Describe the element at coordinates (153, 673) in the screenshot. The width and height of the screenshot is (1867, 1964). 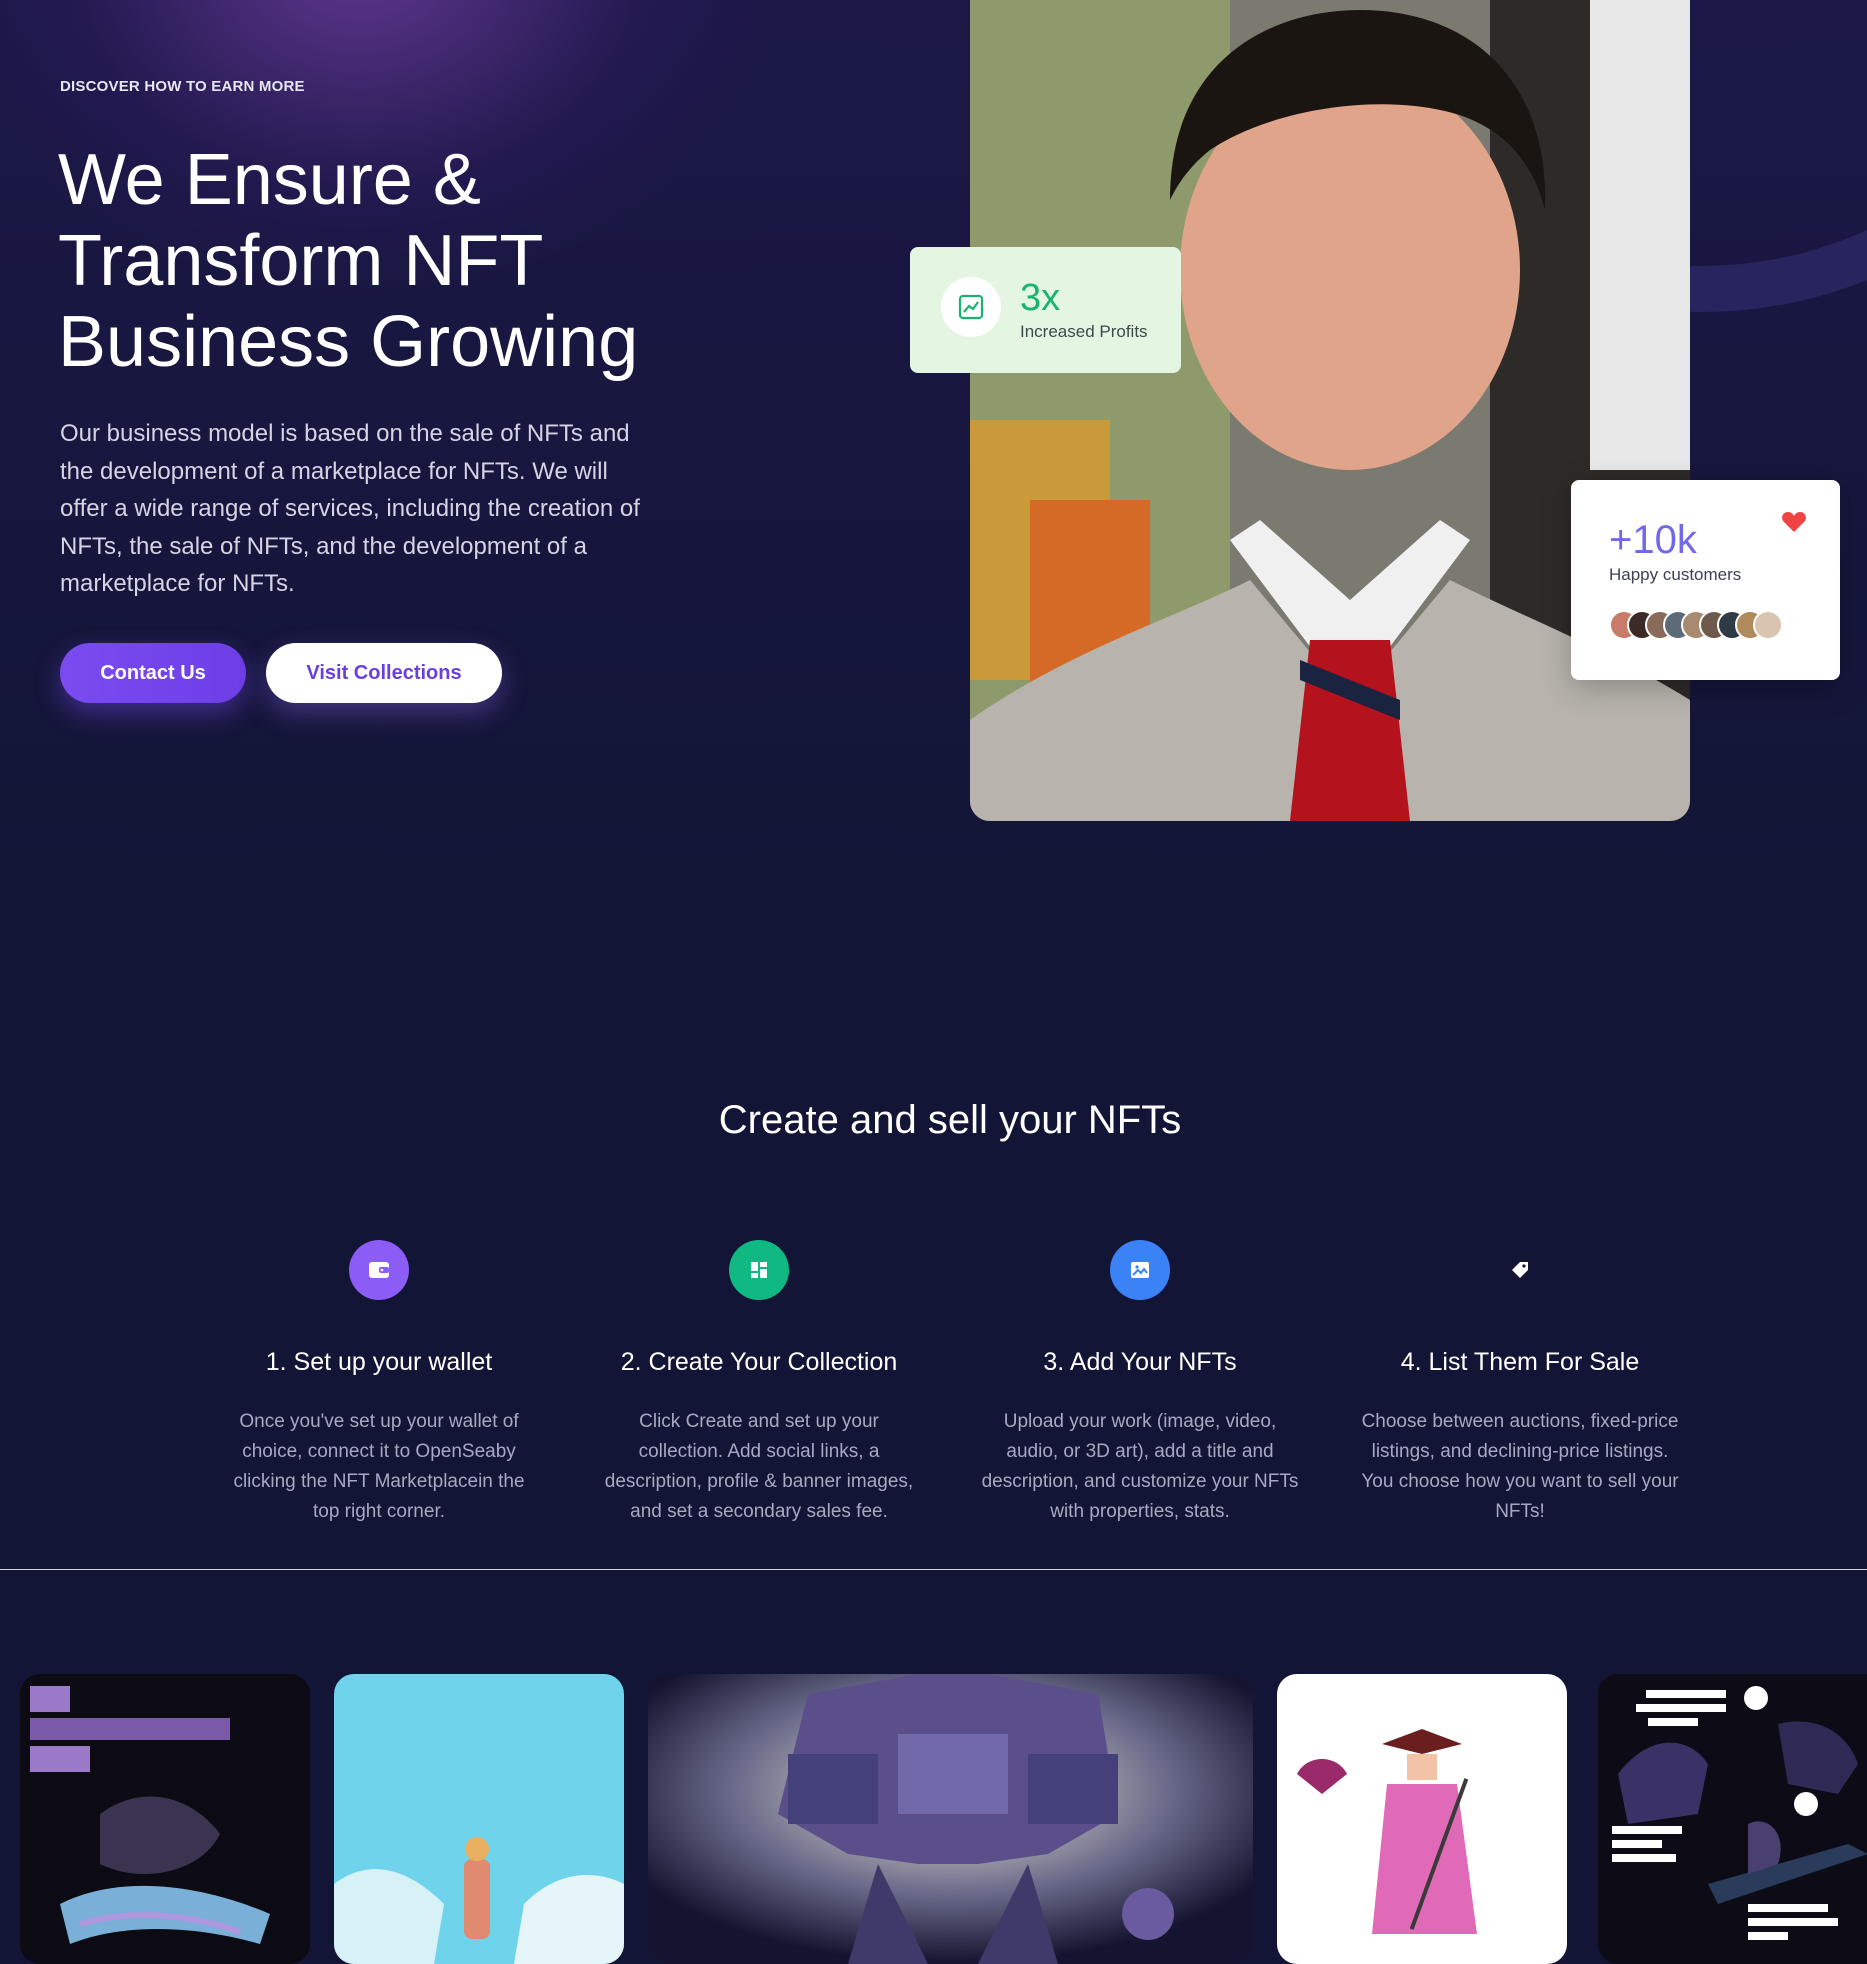
I see `contact-us-button: Contact Us` at that location.